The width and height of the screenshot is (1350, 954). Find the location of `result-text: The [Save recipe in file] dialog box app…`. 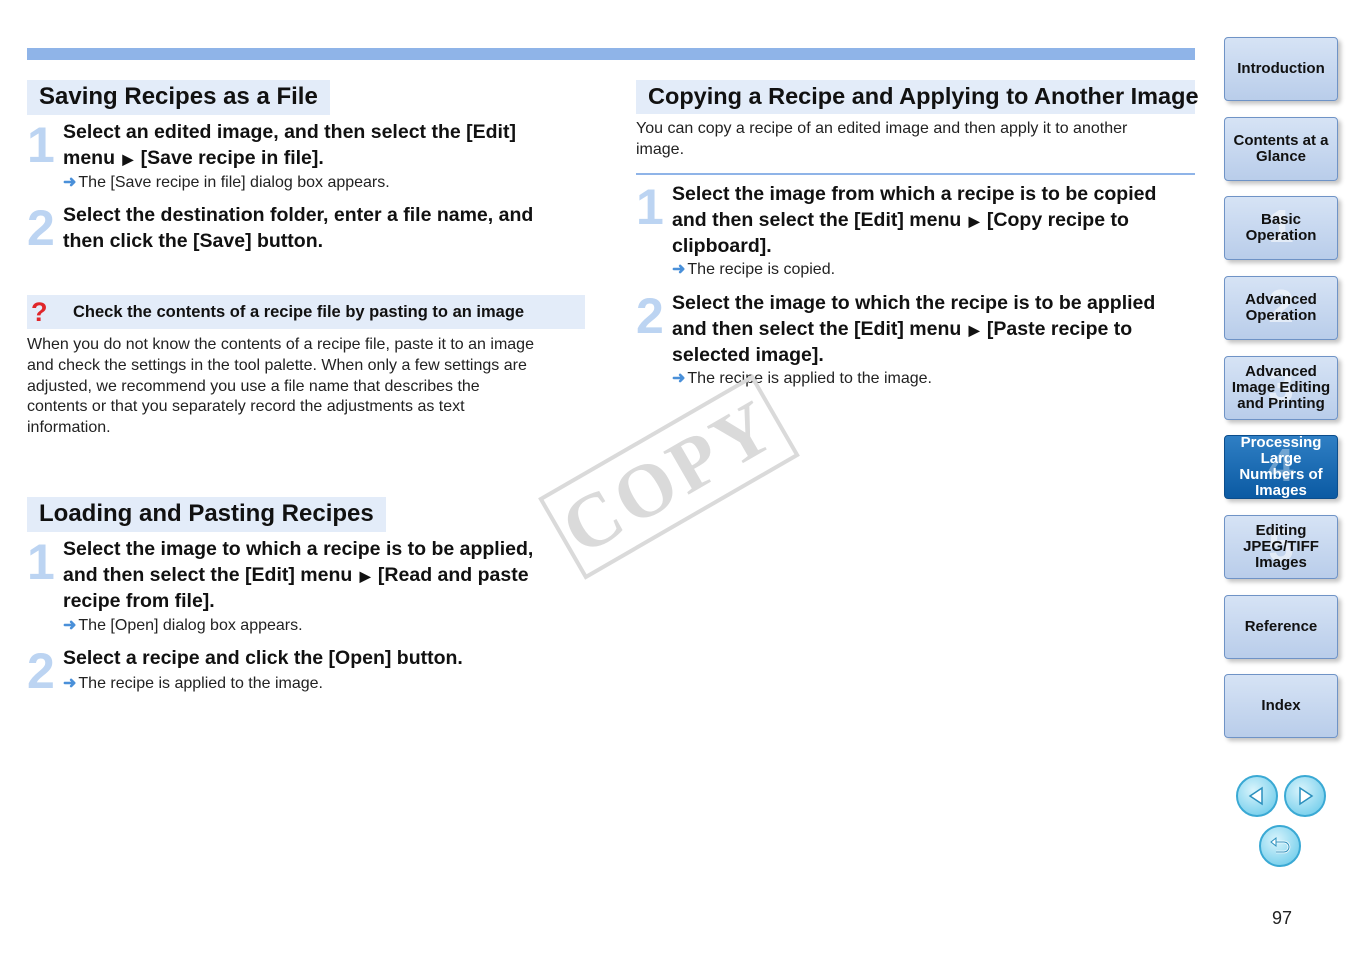

result-text: The [Save recipe in file] dialog box app… is located at coordinates (234, 182).